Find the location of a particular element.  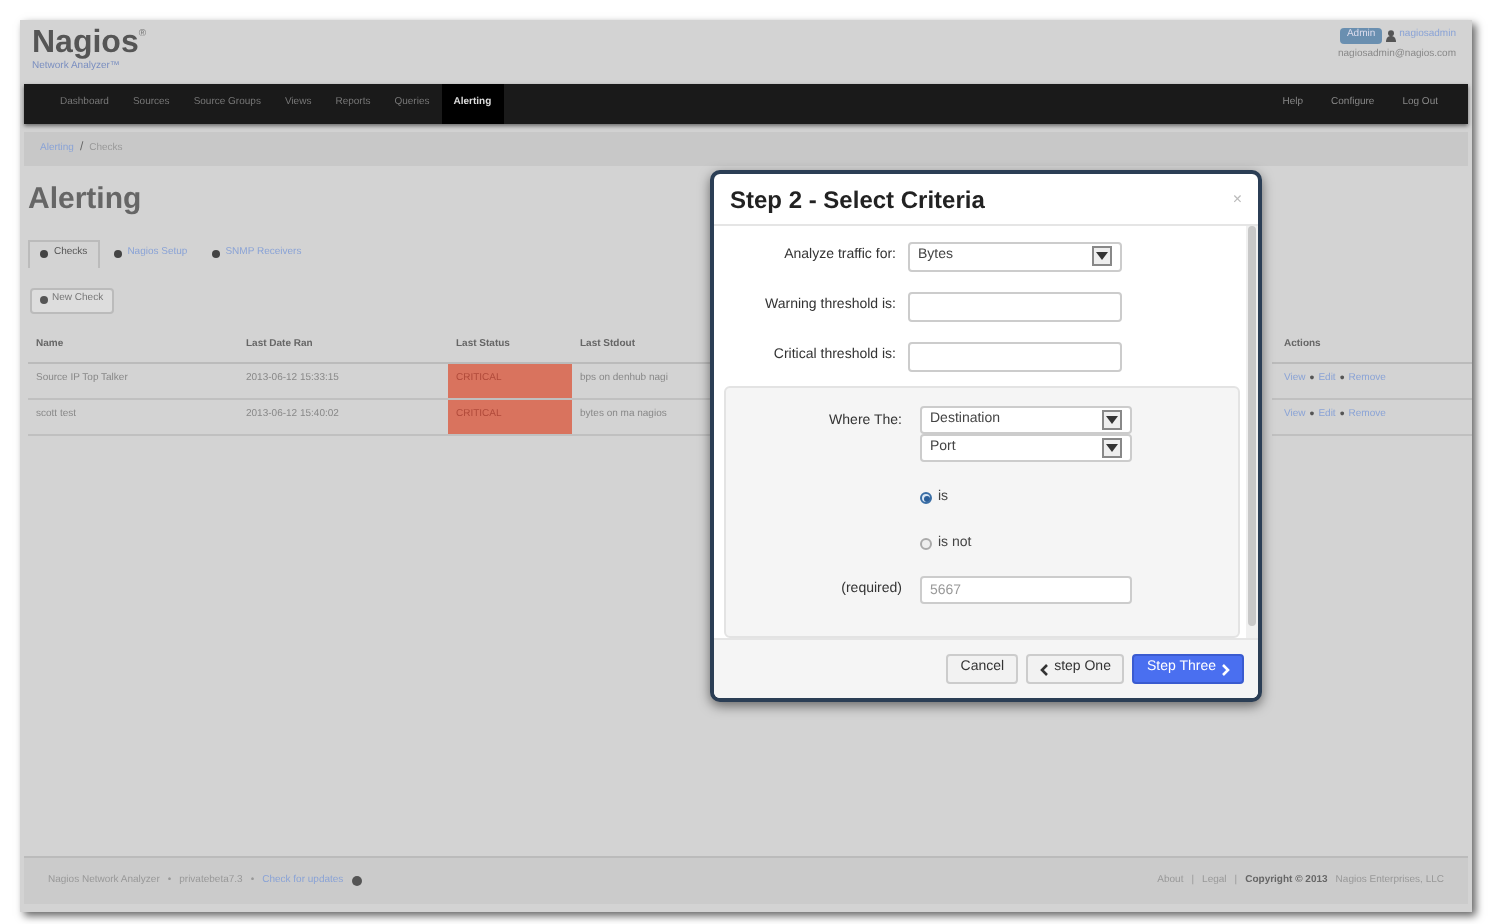

chevron-right-icon is located at coordinates (1226, 669).